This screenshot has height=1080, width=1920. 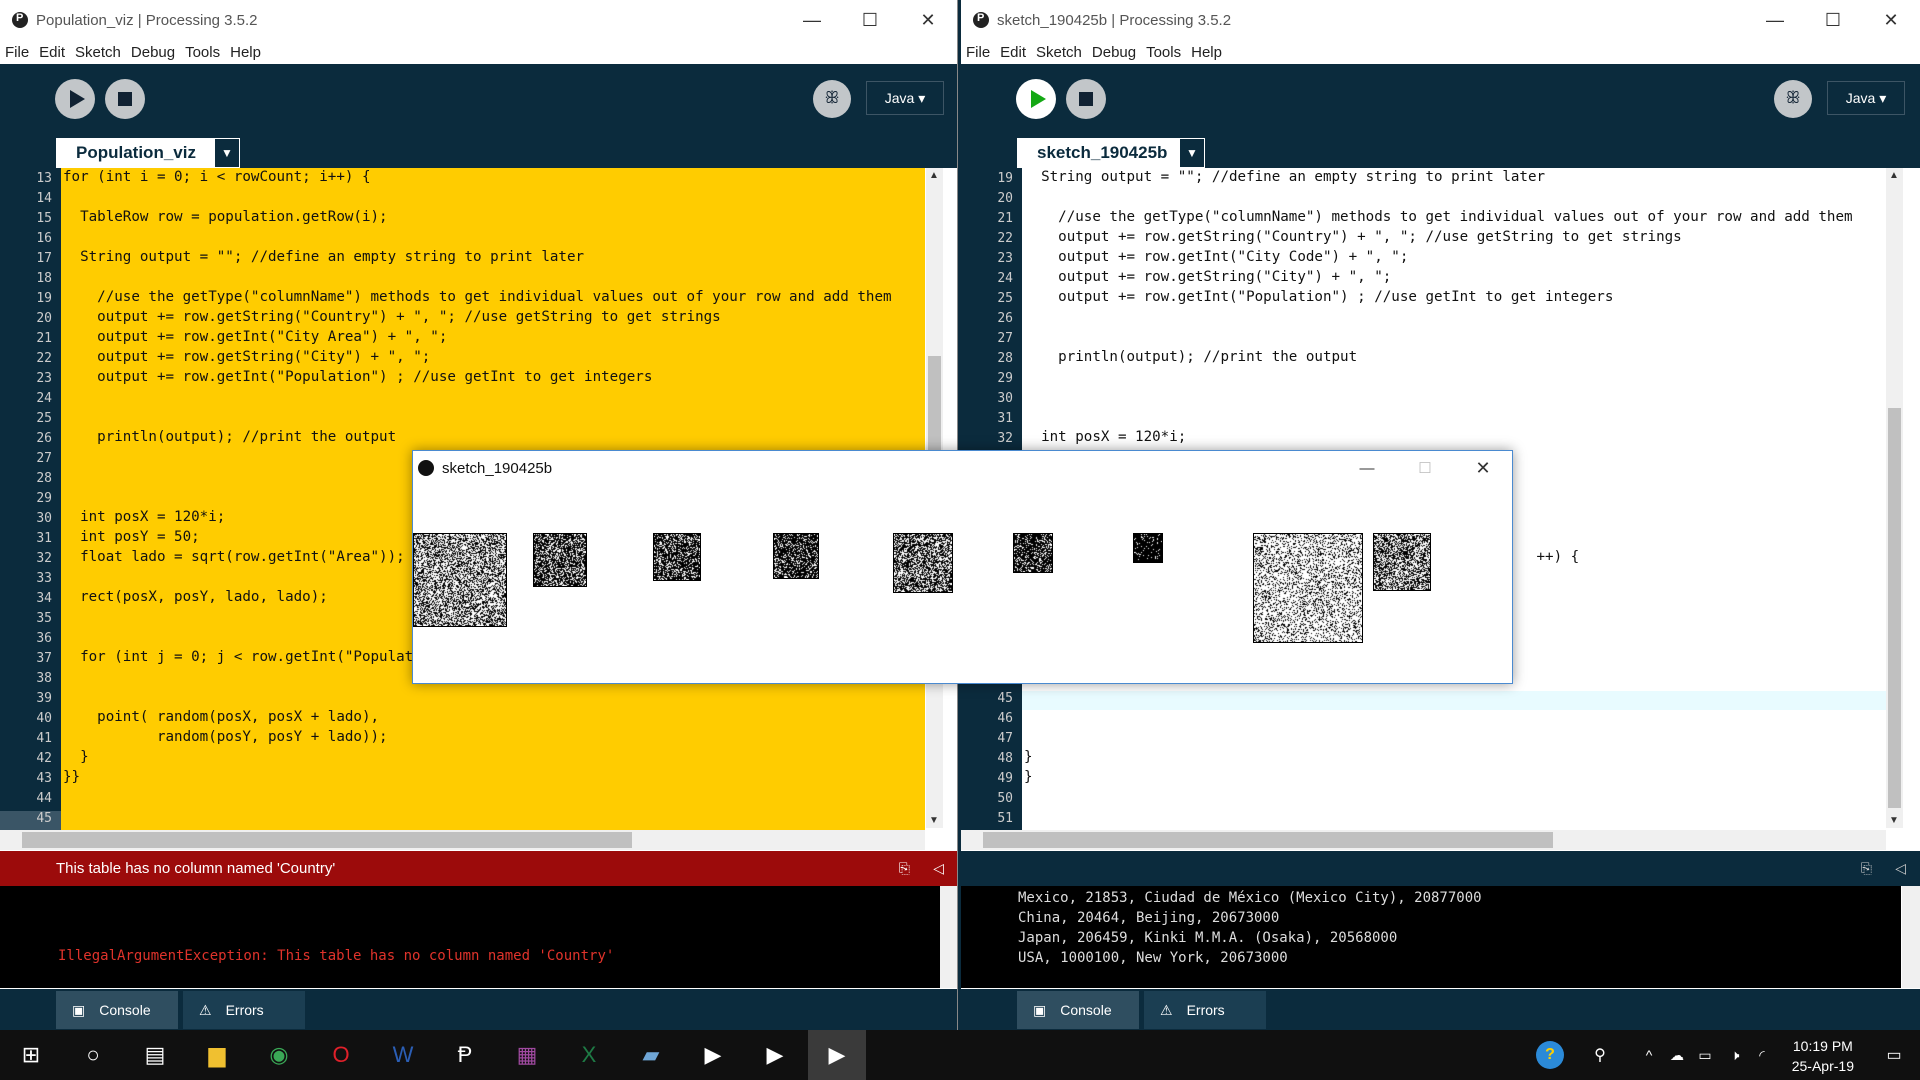 I want to click on battery-icon: ▭, so click(x=1705, y=1055).